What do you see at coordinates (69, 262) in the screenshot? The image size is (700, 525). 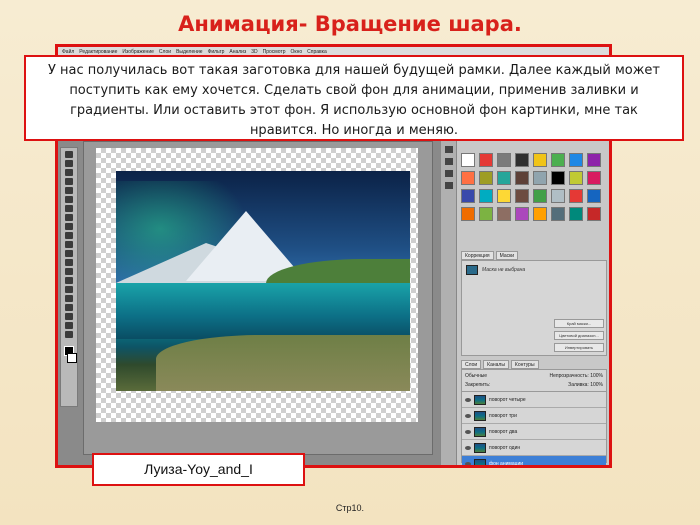 I see `blur-tool-icon` at bounding box center [69, 262].